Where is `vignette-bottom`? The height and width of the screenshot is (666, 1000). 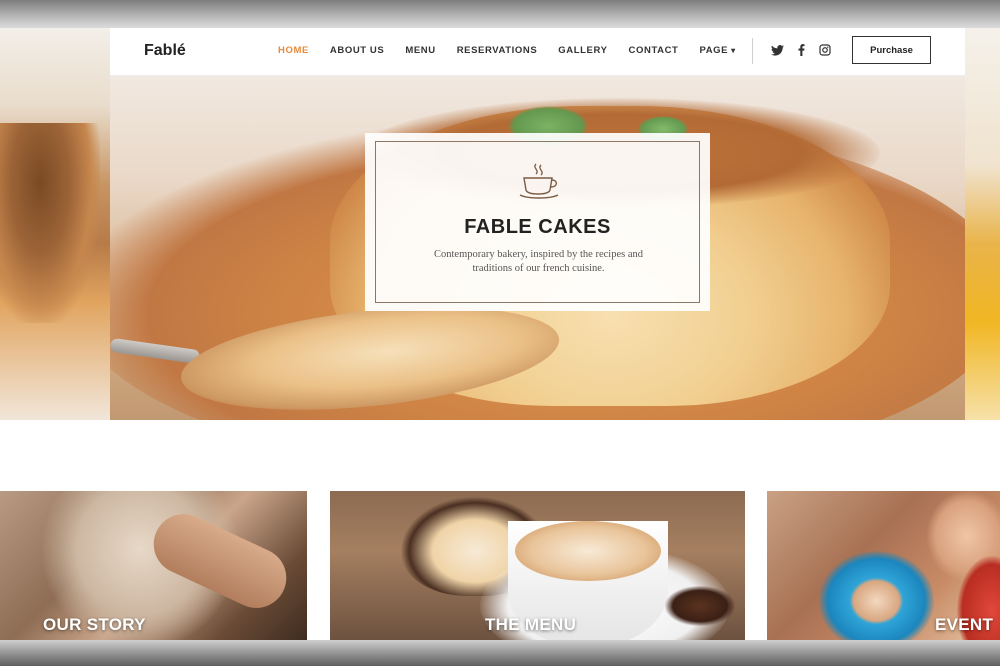
vignette-bottom is located at coordinates (500, 653).